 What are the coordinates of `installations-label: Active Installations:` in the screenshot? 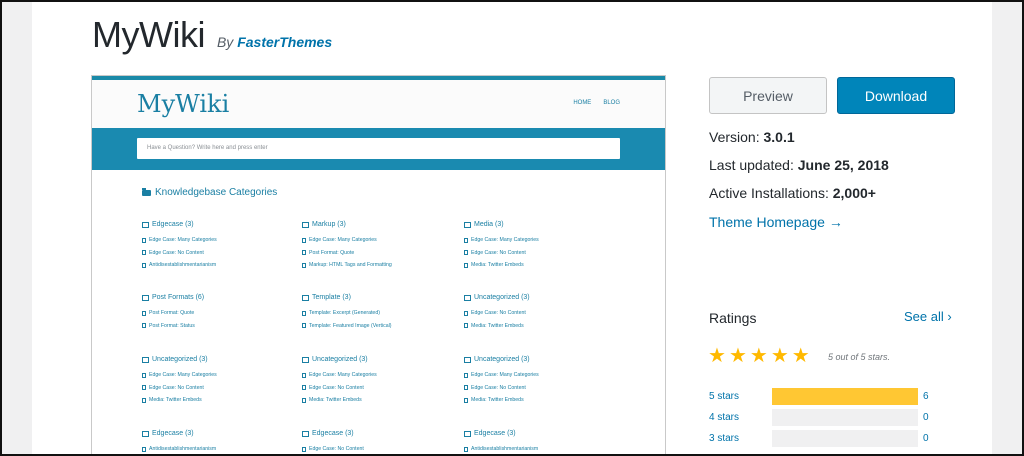 It's located at (769, 193).